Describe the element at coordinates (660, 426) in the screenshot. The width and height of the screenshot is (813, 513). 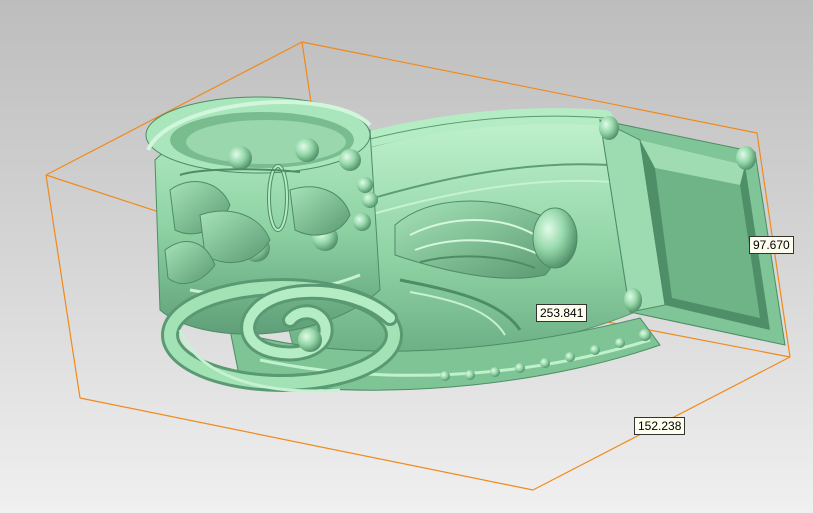
I see `dimension-label-width: 152.238` at that location.